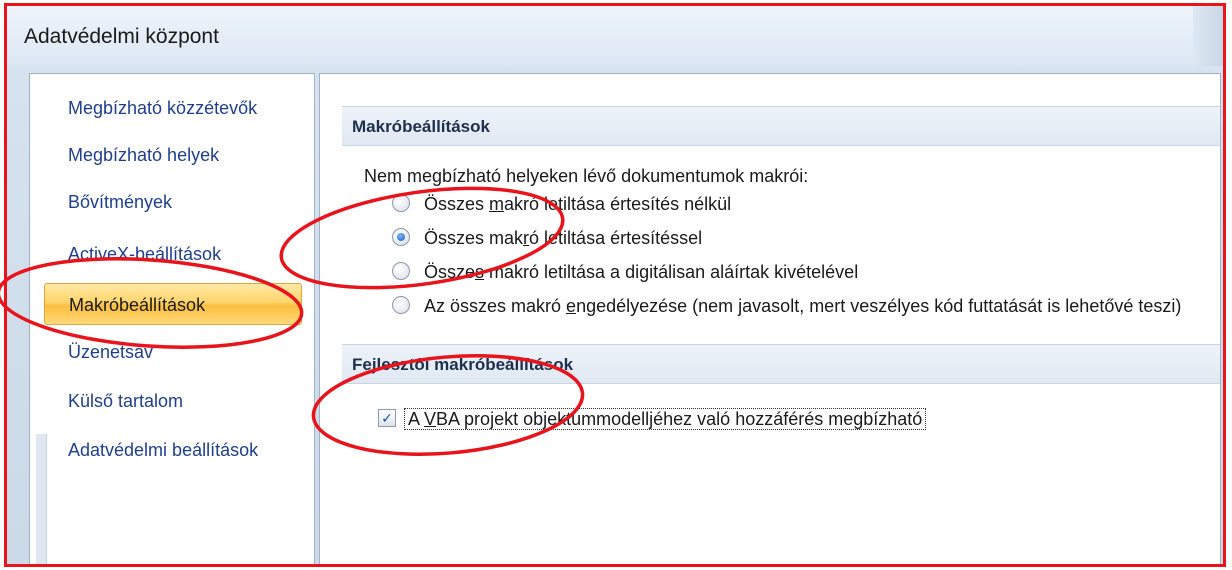  What do you see at coordinates (571, 306) in the screenshot?
I see `option-label-key: e` at bounding box center [571, 306].